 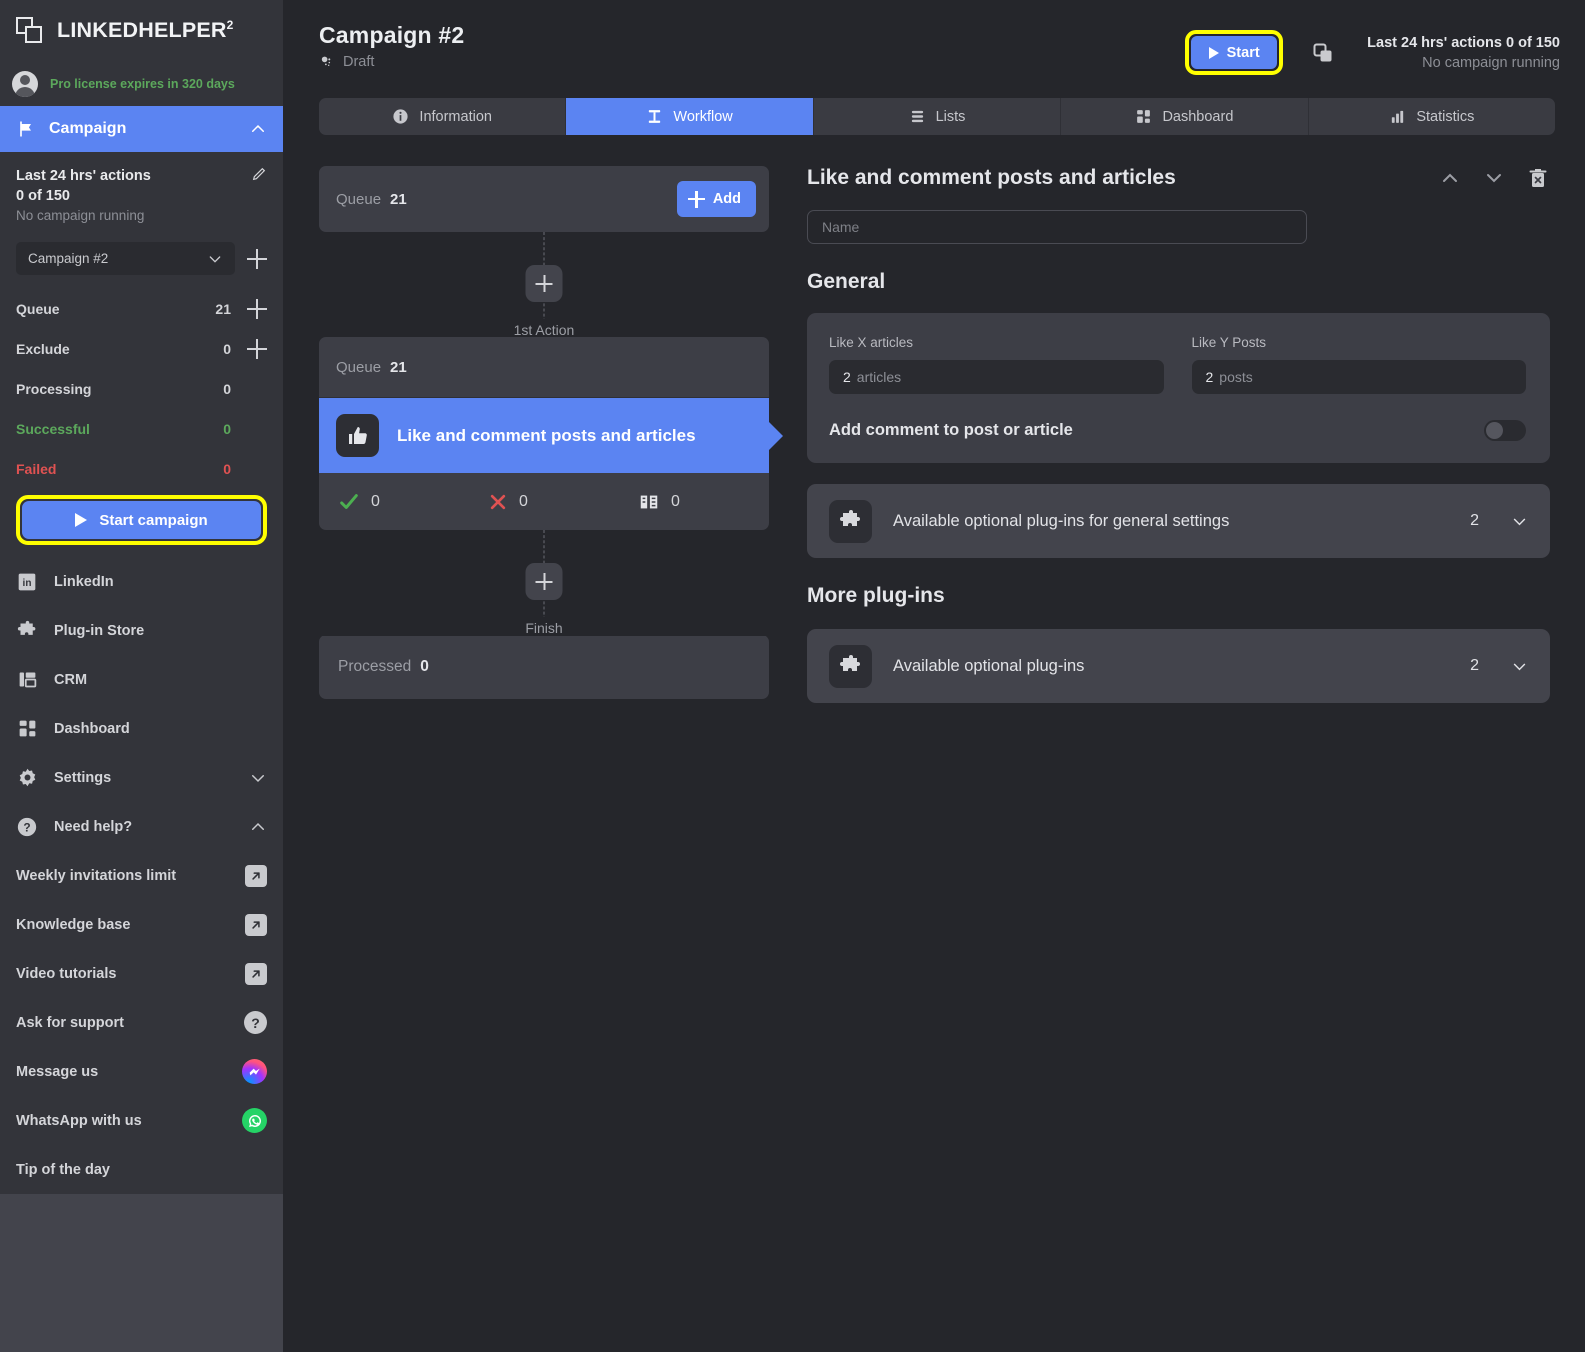 I want to click on linkedin-icon: in, so click(x=27, y=582).